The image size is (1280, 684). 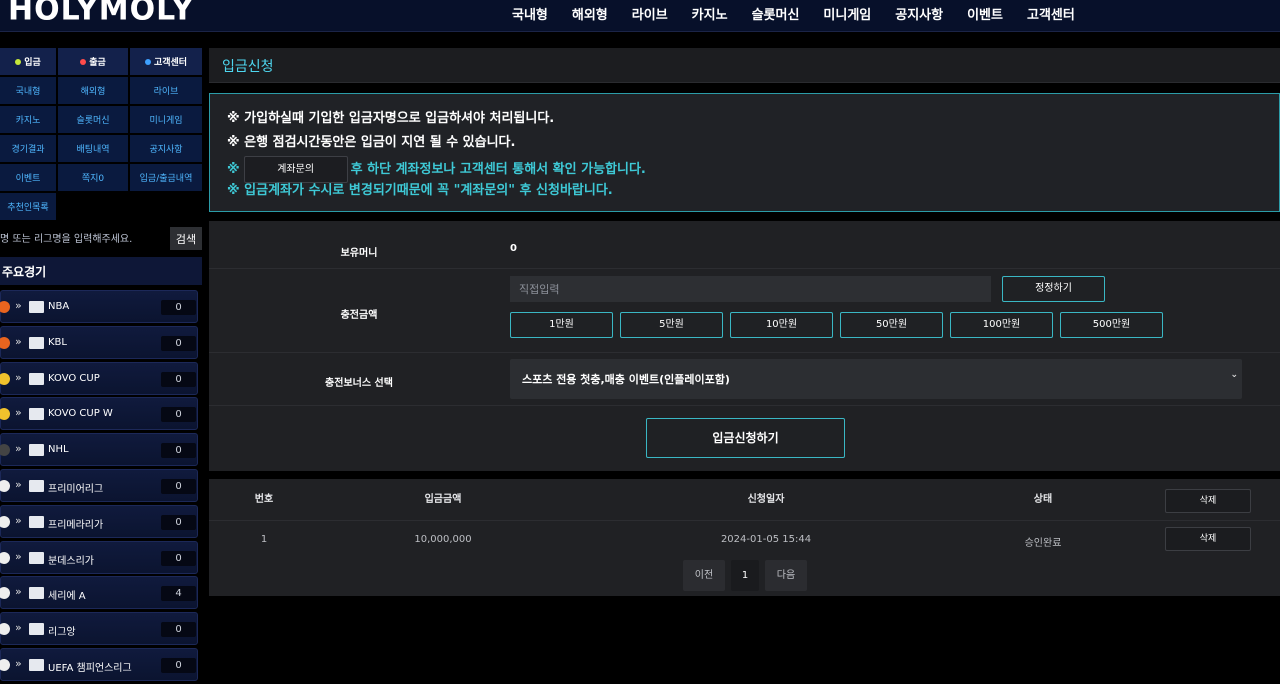 What do you see at coordinates (166, 90) in the screenshot?
I see `sidebar-item-live: 라이브` at bounding box center [166, 90].